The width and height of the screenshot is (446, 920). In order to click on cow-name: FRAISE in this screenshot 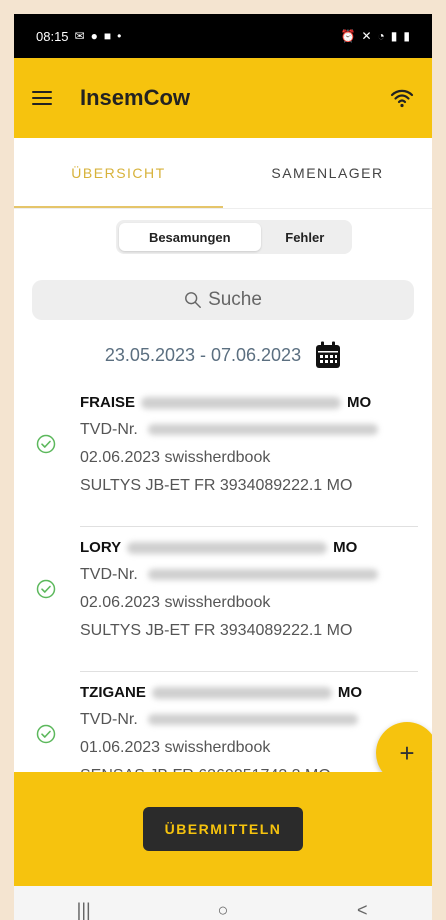, I will do `click(108, 402)`.